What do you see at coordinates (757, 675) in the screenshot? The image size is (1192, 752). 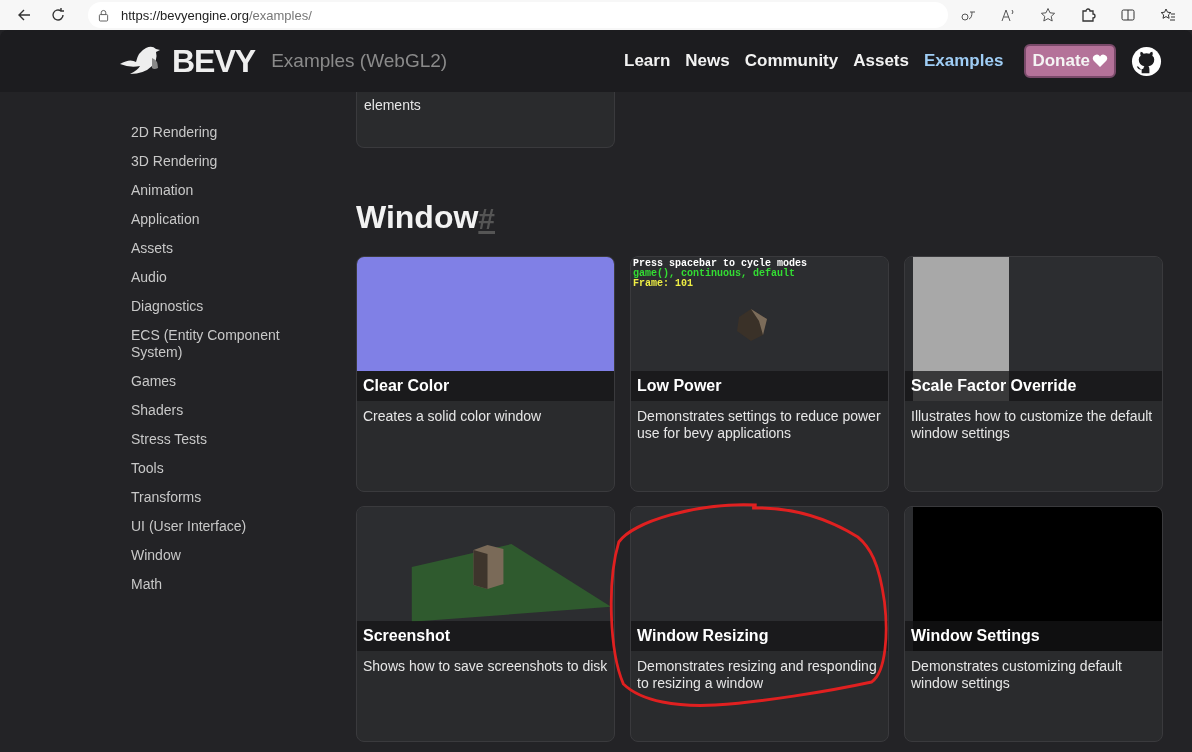 I see `card-description: Demonstrates resizing and responding to resizing a window` at bounding box center [757, 675].